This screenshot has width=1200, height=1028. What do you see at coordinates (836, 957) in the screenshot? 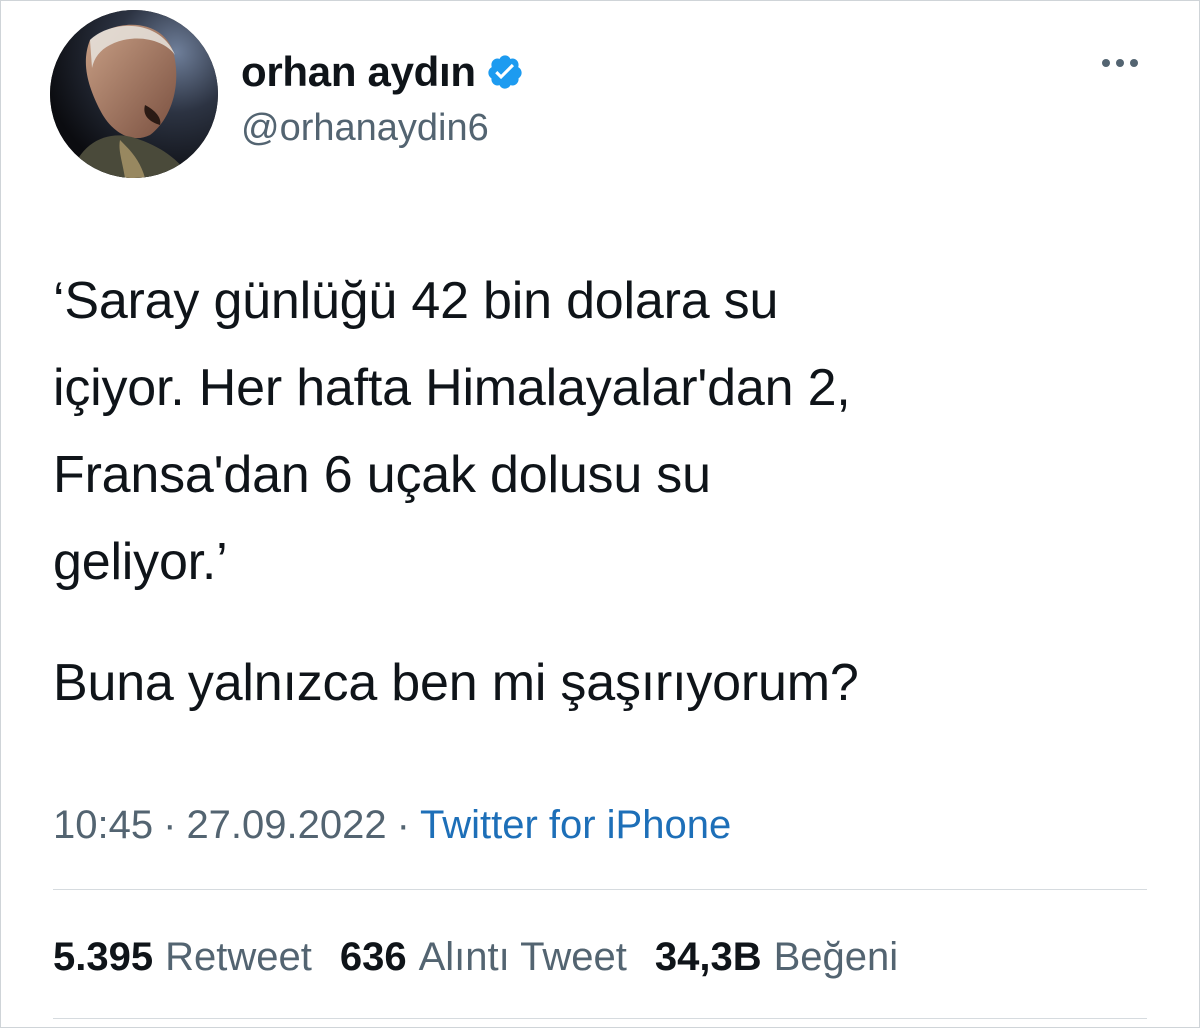
I see `likes-label: Beğeni` at bounding box center [836, 957].